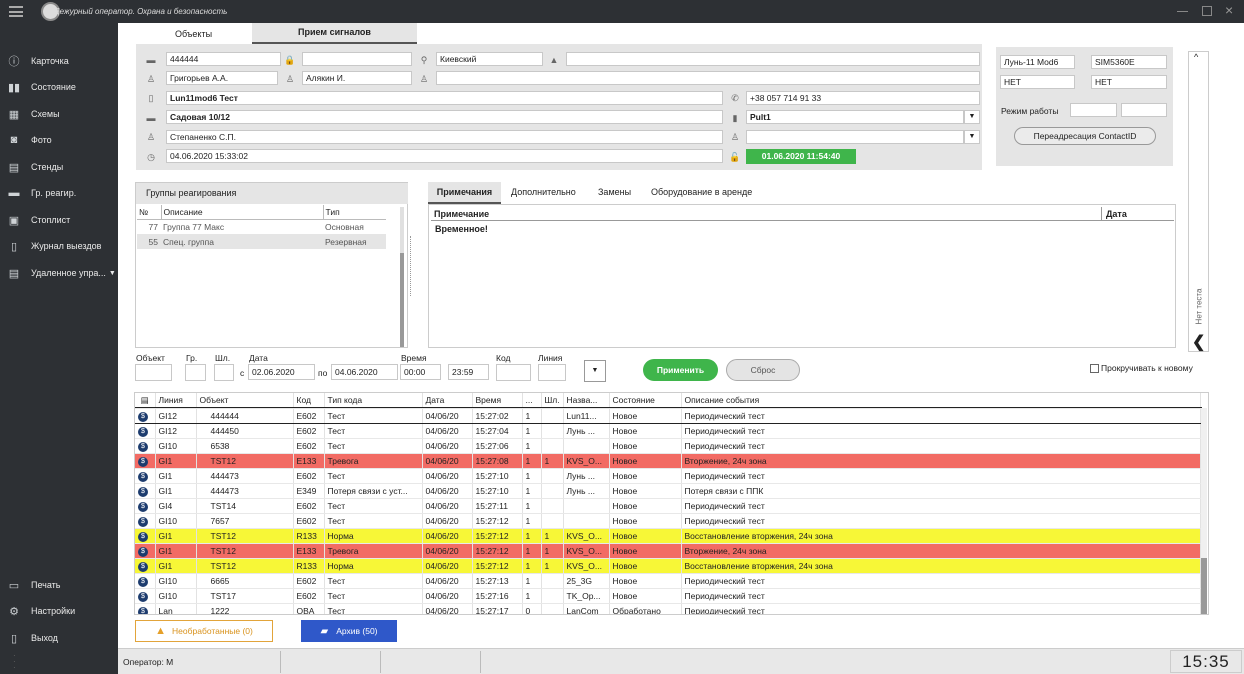 Image resolution: width=1244 pixels, height=674 pixels. I want to click on sidebar-item-stoplist: ▣ Стоплист, so click(59, 220).